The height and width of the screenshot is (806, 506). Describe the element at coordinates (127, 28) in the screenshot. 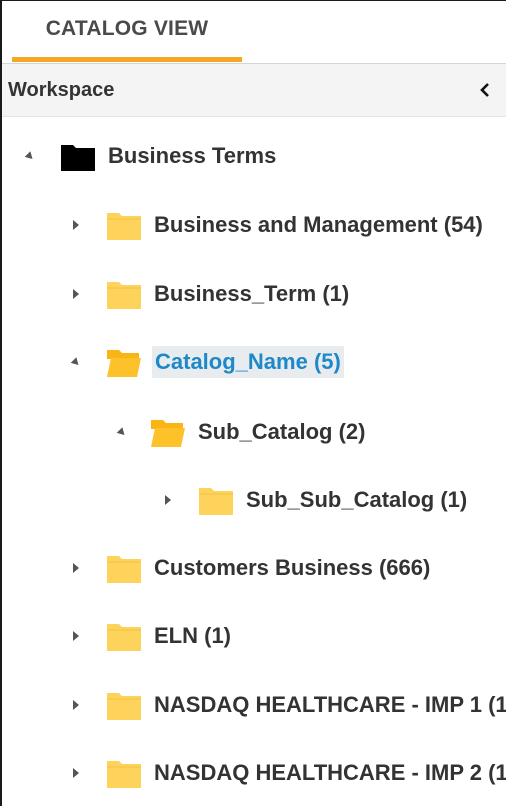

I see `tab-label: CATALOG VIEW` at that location.